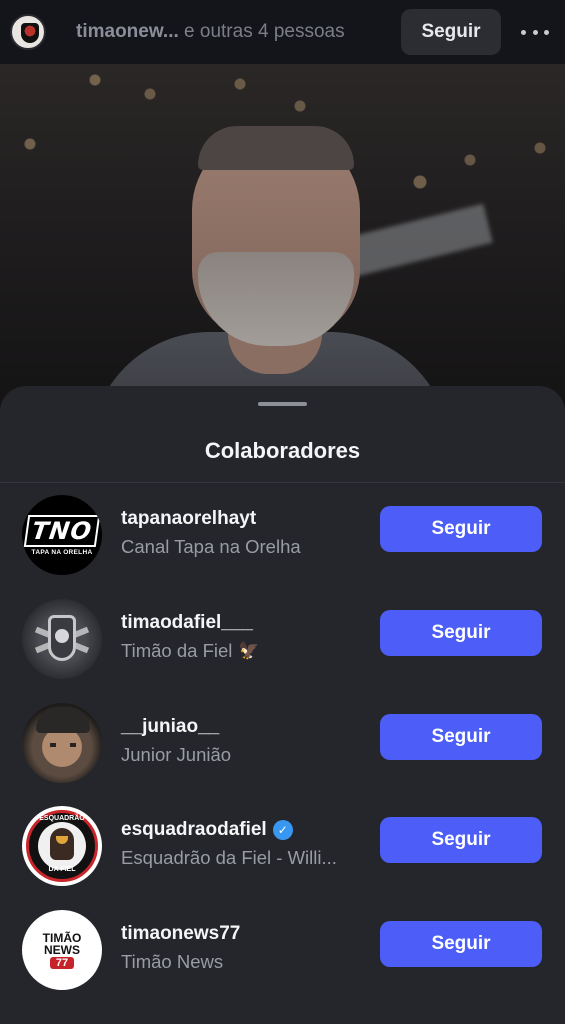 The image size is (565, 1024). Describe the element at coordinates (62, 869) in the screenshot. I see `avatar-logo-subtext: DA FIEL` at that location.